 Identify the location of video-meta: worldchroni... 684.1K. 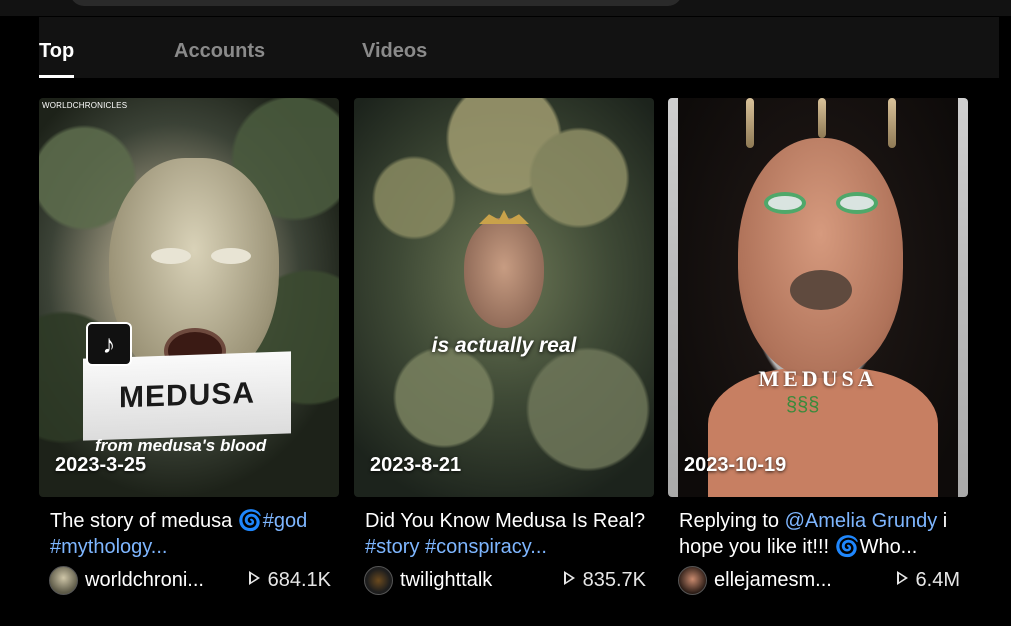
(190, 581).